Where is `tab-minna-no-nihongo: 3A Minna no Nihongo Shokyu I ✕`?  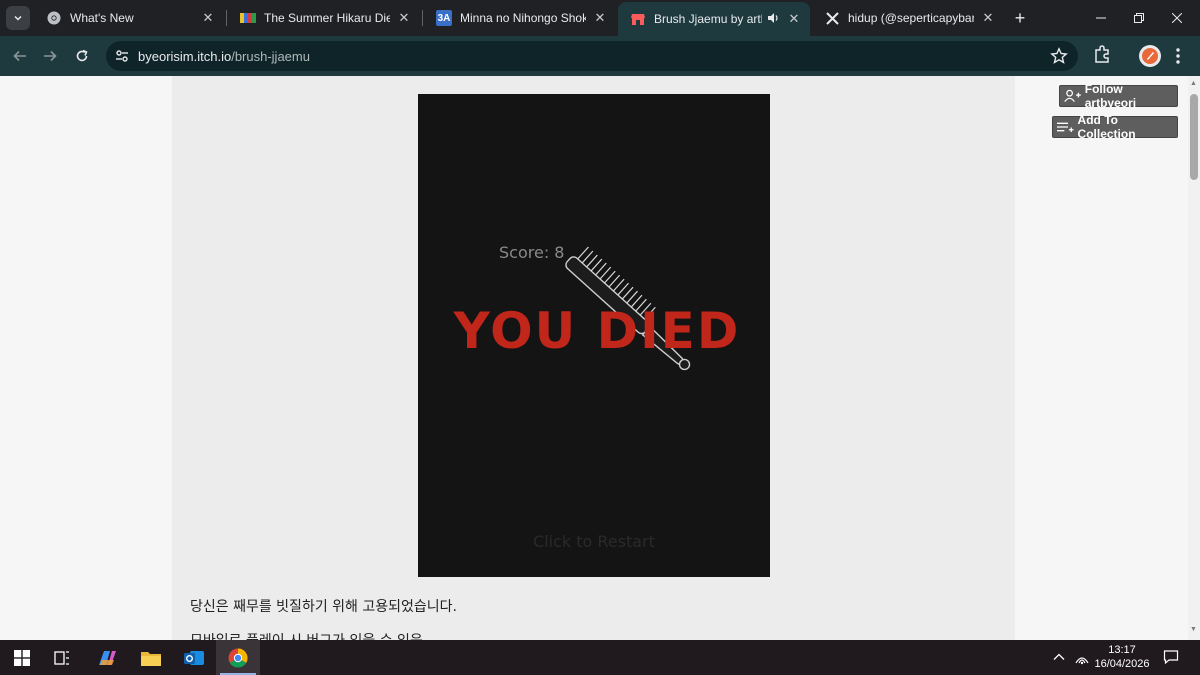 tab-minna-no-nihongo: 3A Minna no Nihongo Shokyu I ✕ is located at coordinates (520, 18).